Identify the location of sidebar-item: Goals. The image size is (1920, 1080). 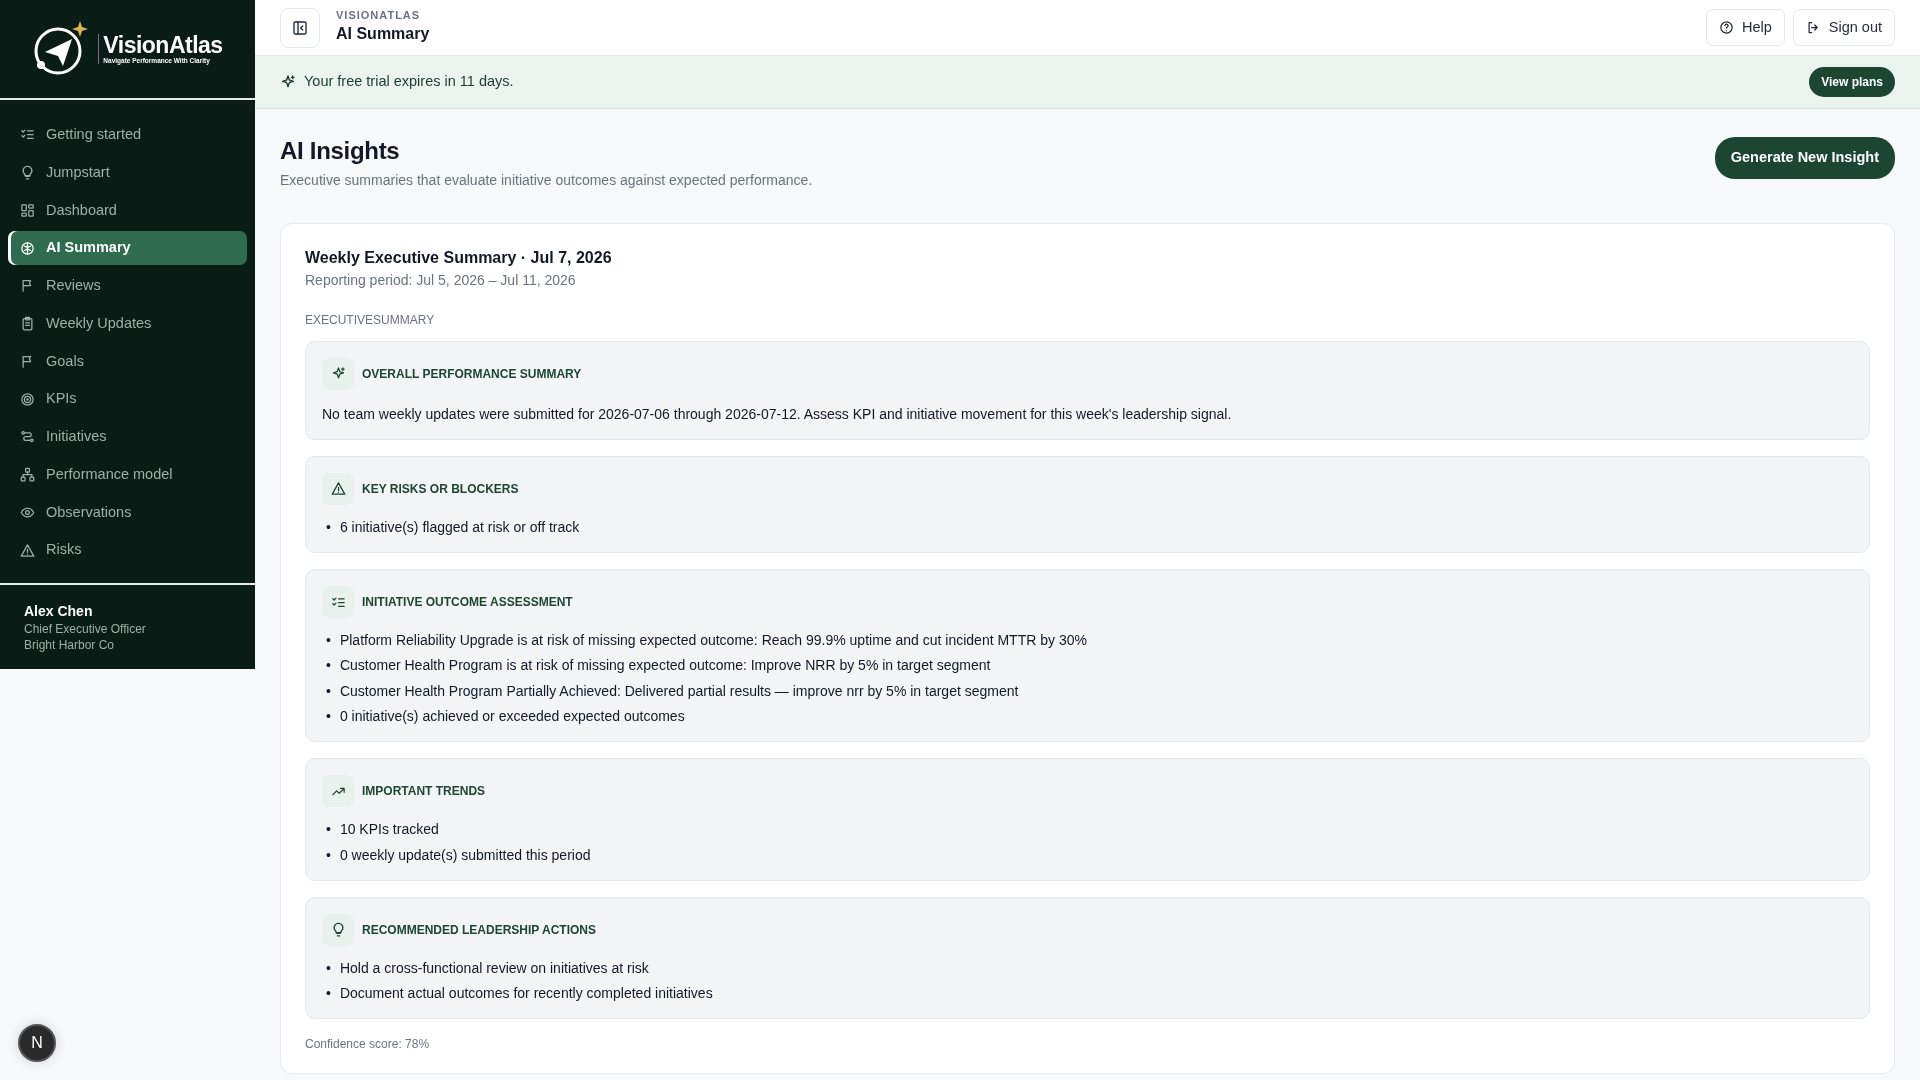
(127, 361).